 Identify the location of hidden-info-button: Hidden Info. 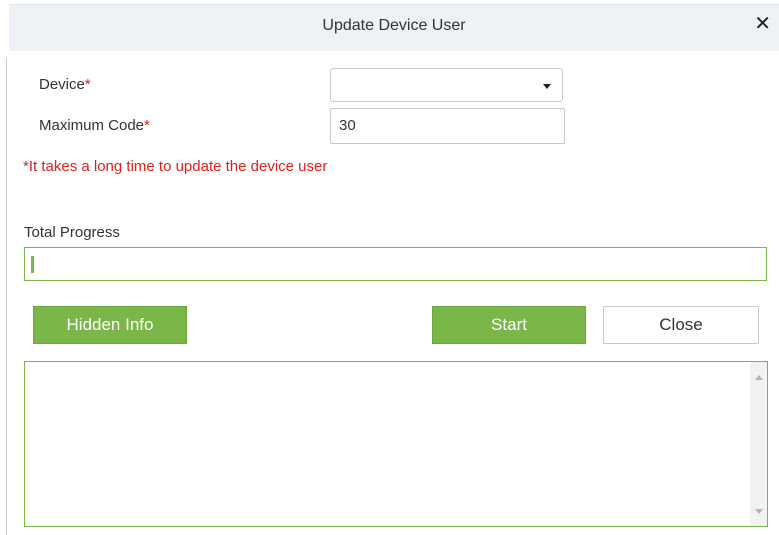
(110, 325).